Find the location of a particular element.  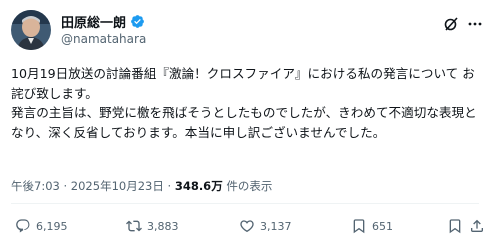

display-name: 田原総一朗 is located at coordinates (93, 21).